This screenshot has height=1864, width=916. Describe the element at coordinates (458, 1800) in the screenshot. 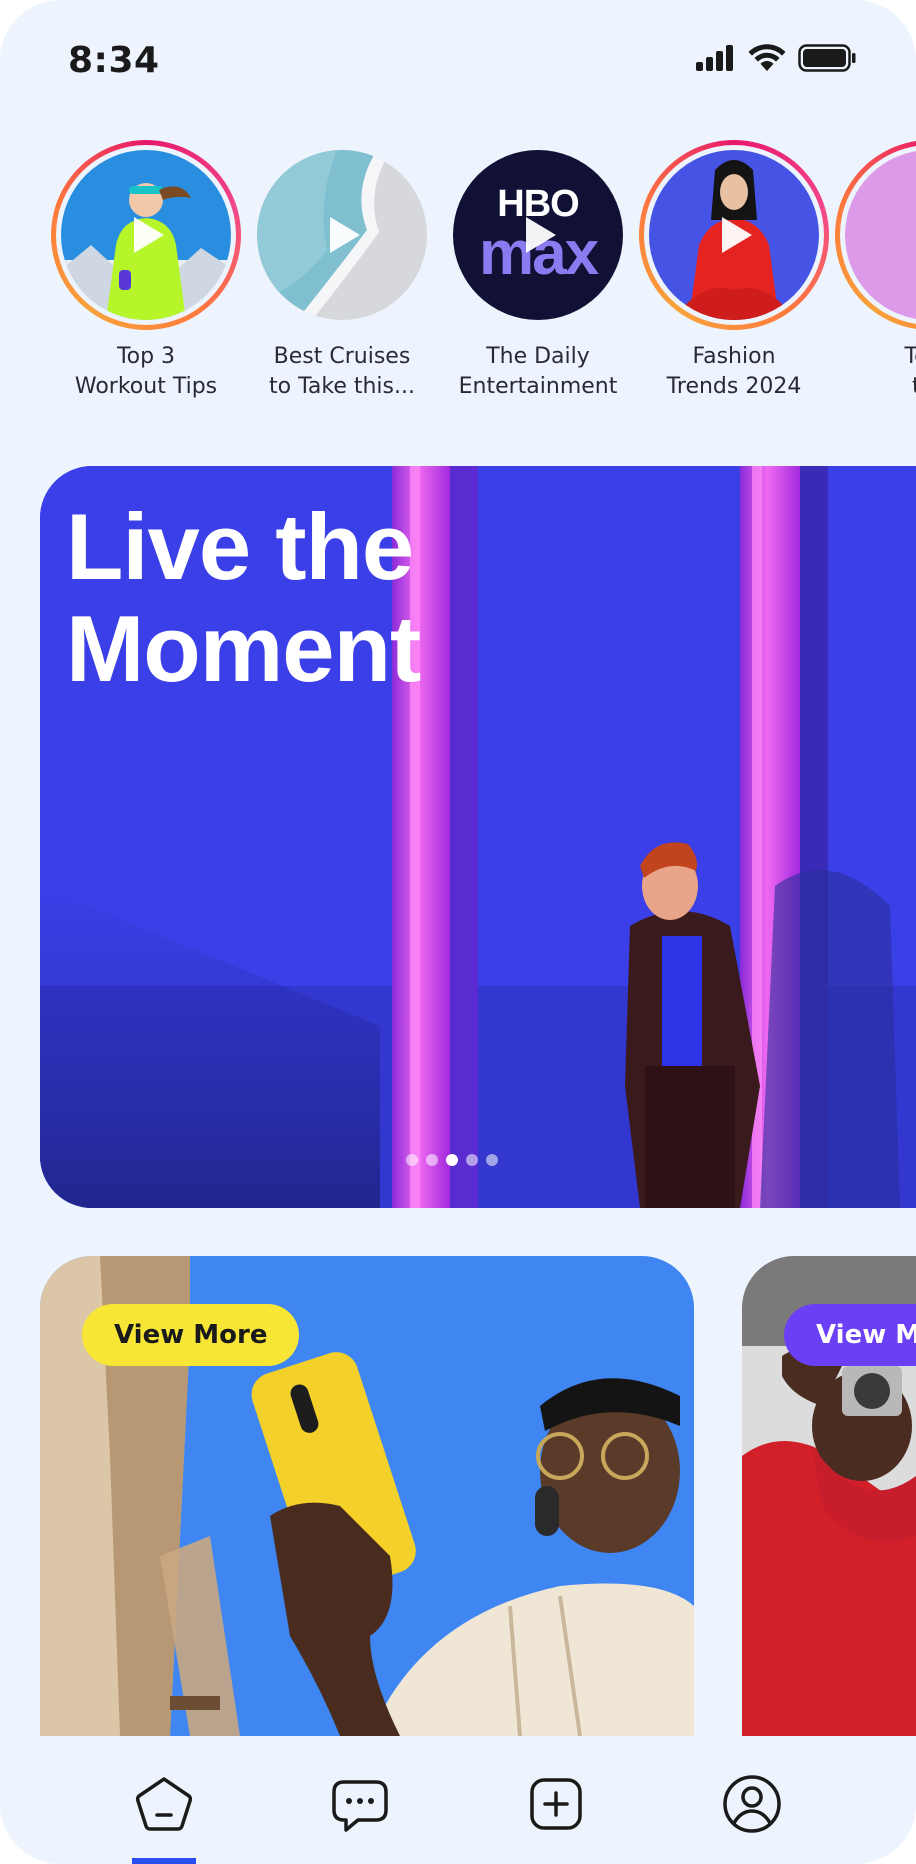

I see `bottom-nav` at that location.